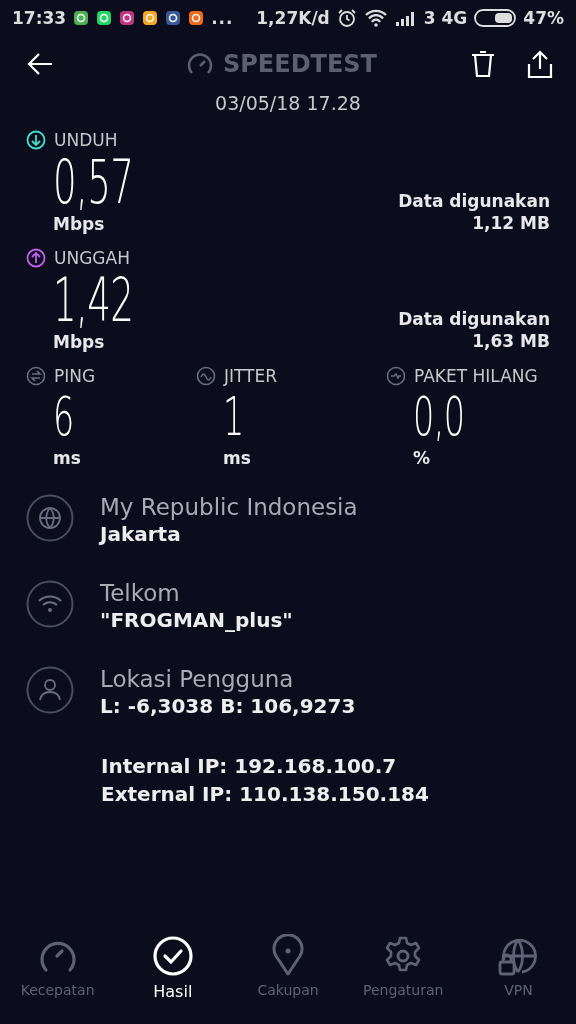 This screenshot has height=1024, width=576. Describe the element at coordinates (518, 966) in the screenshot. I see `nav-tab: VPN` at that location.